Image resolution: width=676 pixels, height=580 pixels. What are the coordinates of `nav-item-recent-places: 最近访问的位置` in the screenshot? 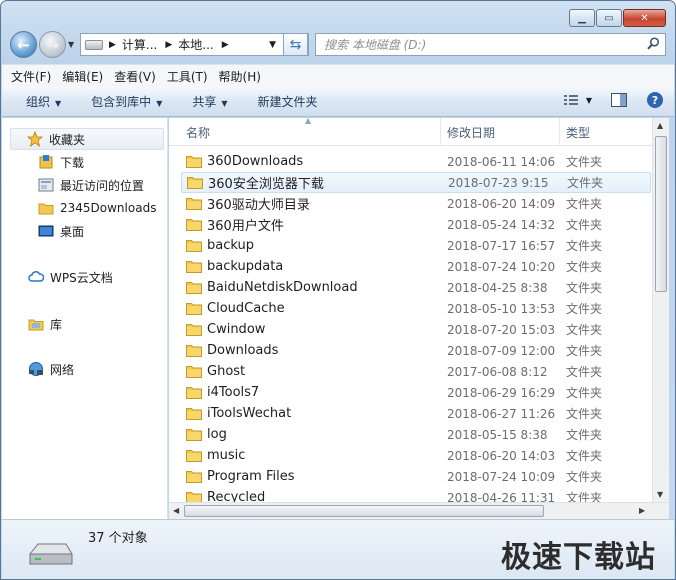 It's located at (91, 185).